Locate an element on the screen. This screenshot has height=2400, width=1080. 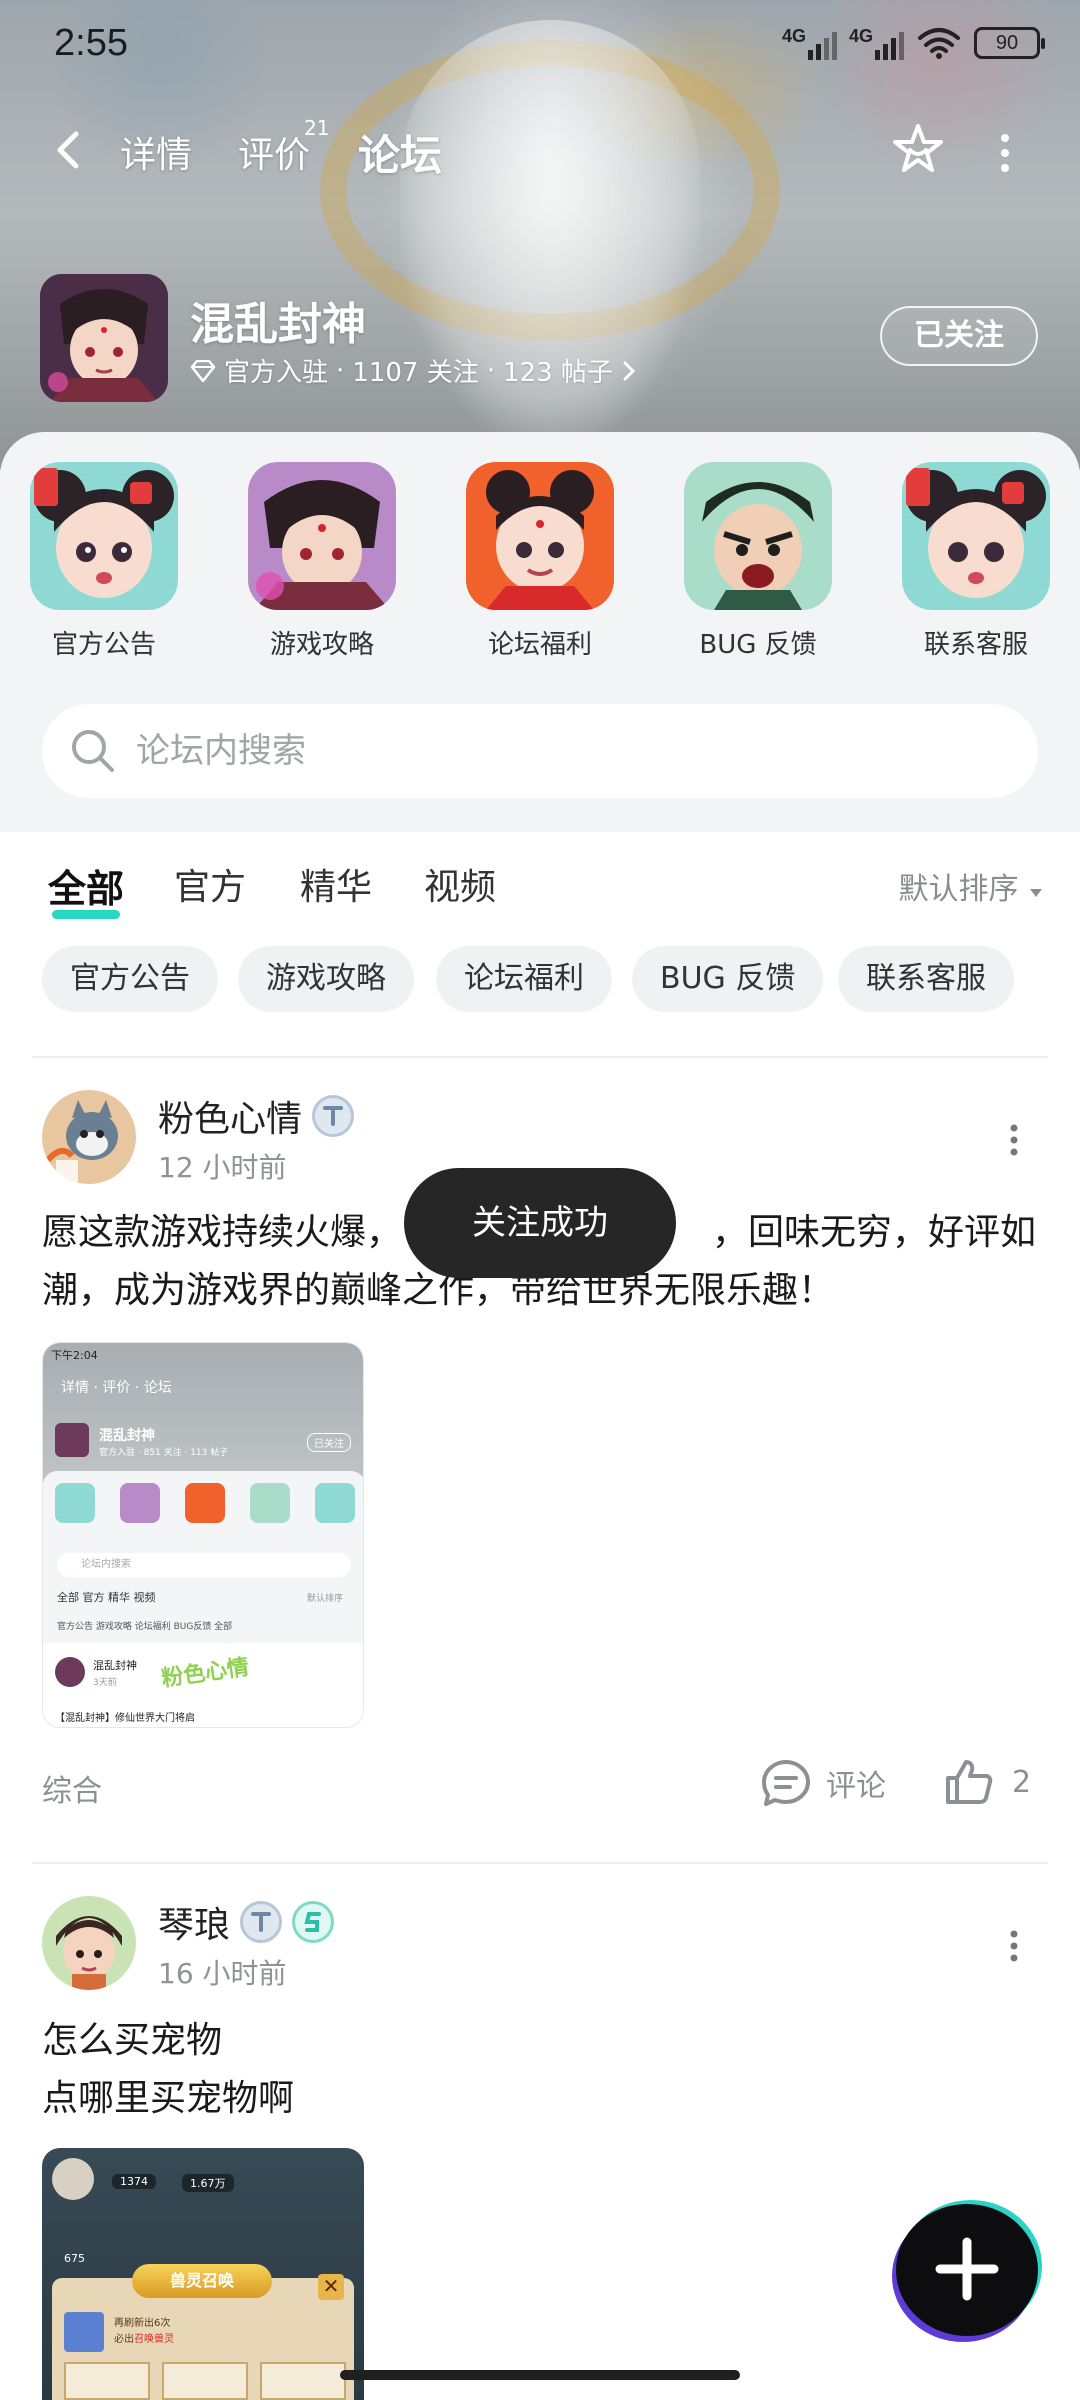
thumb-desc2: 必出召唤兽灵 is located at coordinates (144, 2337).